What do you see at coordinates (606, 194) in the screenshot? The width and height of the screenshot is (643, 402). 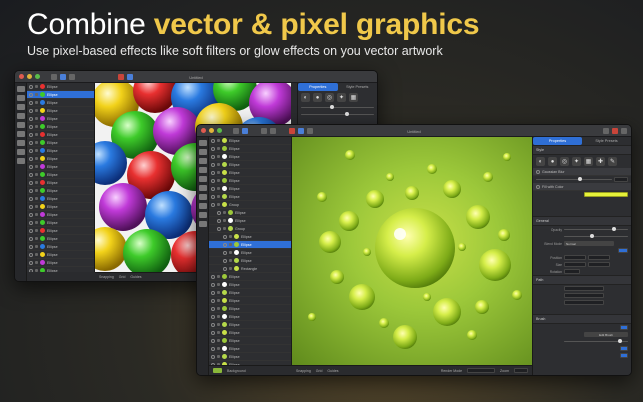 I see `fill-color-well` at bounding box center [606, 194].